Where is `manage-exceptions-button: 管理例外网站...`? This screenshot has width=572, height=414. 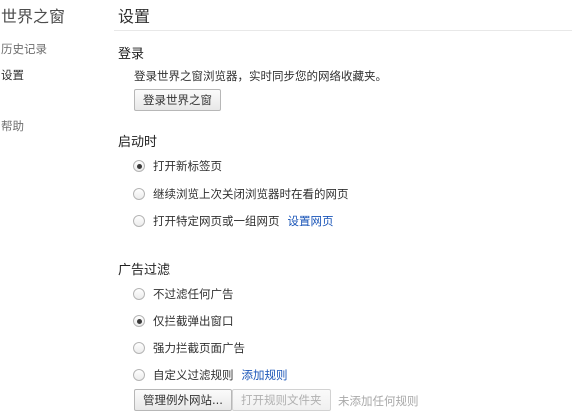 manage-exceptions-button: 管理例外网站... is located at coordinates (183, 400).